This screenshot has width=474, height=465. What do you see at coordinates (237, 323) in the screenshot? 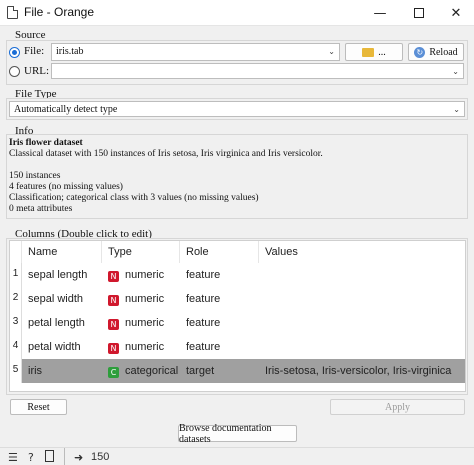
I see `table-row: 3 petal length Nnumeric feature` at bounding box center [237, 323].